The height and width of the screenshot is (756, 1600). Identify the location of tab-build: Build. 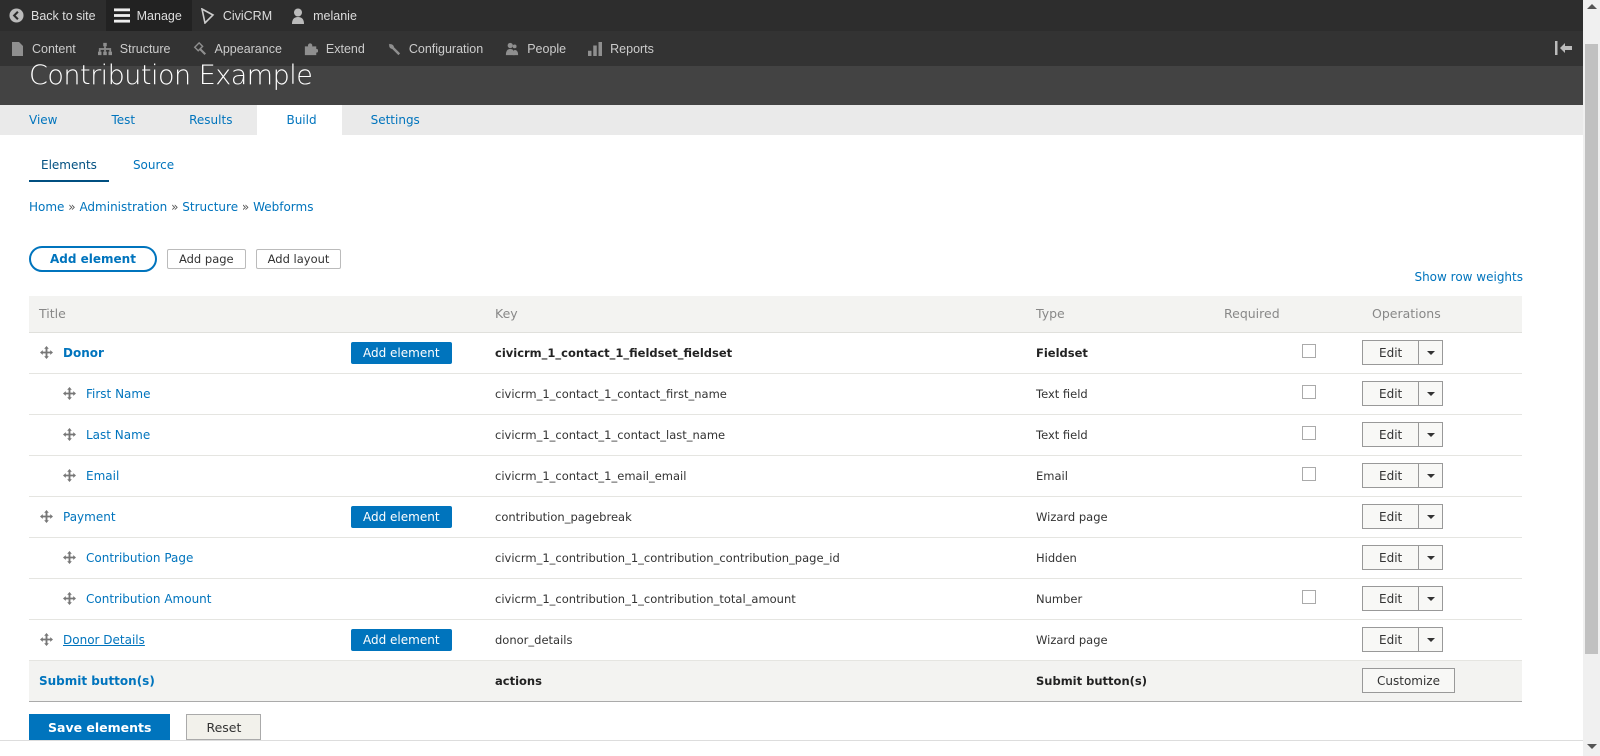
(299, 120).